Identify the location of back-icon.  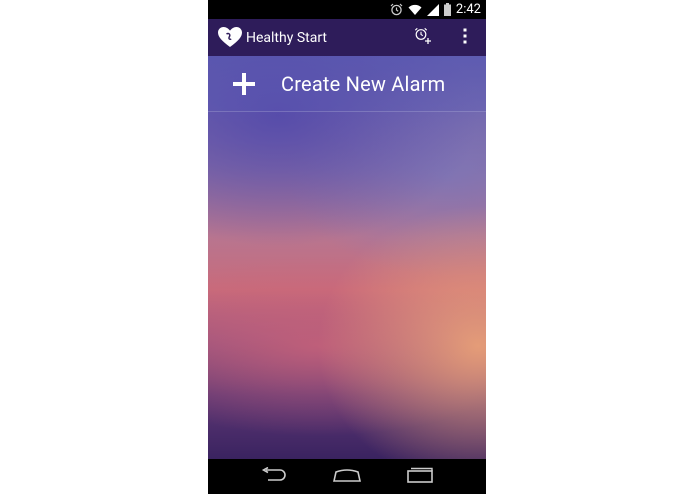
(274, 476).